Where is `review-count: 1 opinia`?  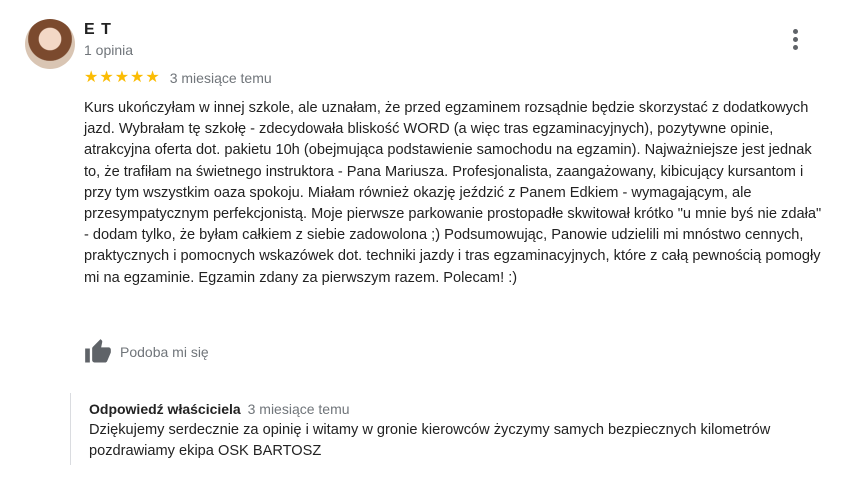 review-count: 1 opinia is located at coordinates (109, 50).